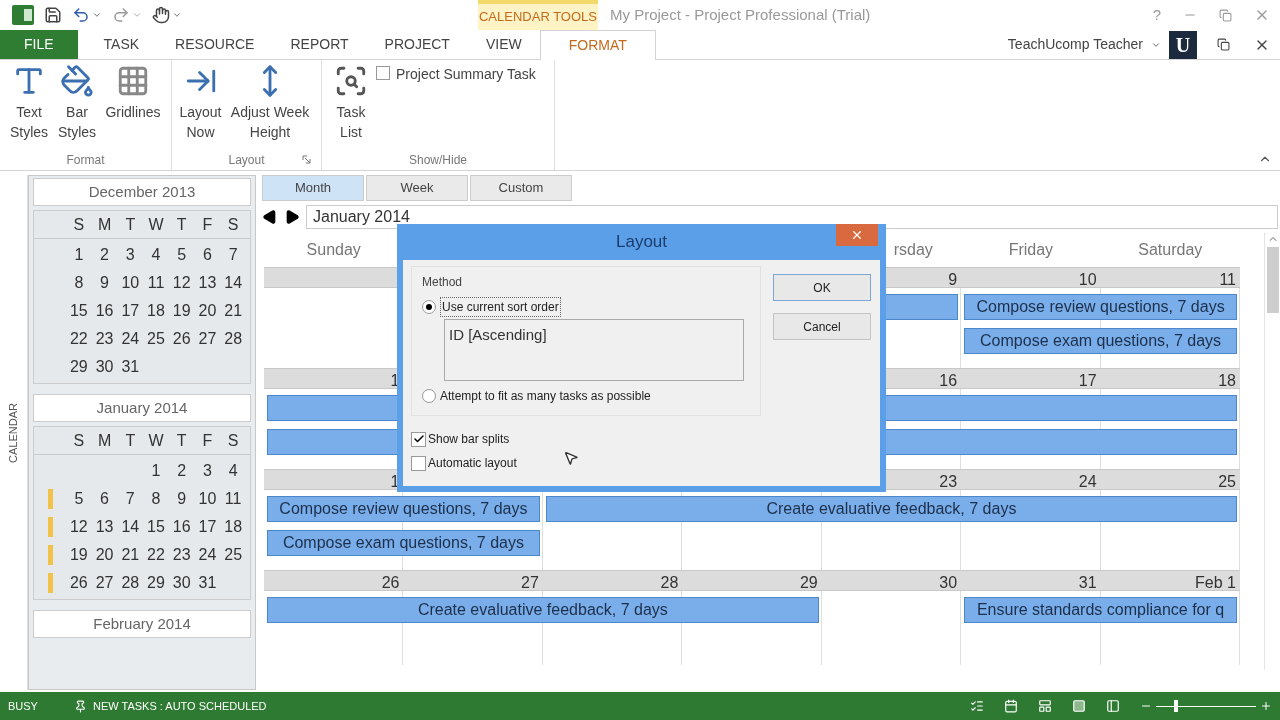 This screenshot has width=1280, height=720. Describe the element at coordinates (912, 250) in the screenshot. I see `day-header: rsday` at that location.